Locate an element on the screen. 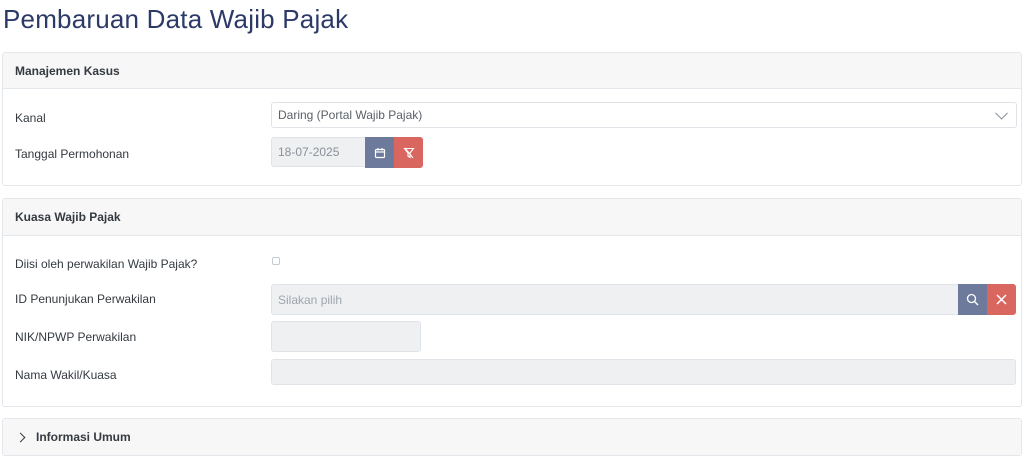  general-info-title: Informasi Umum is located at coordinates (83, 437).